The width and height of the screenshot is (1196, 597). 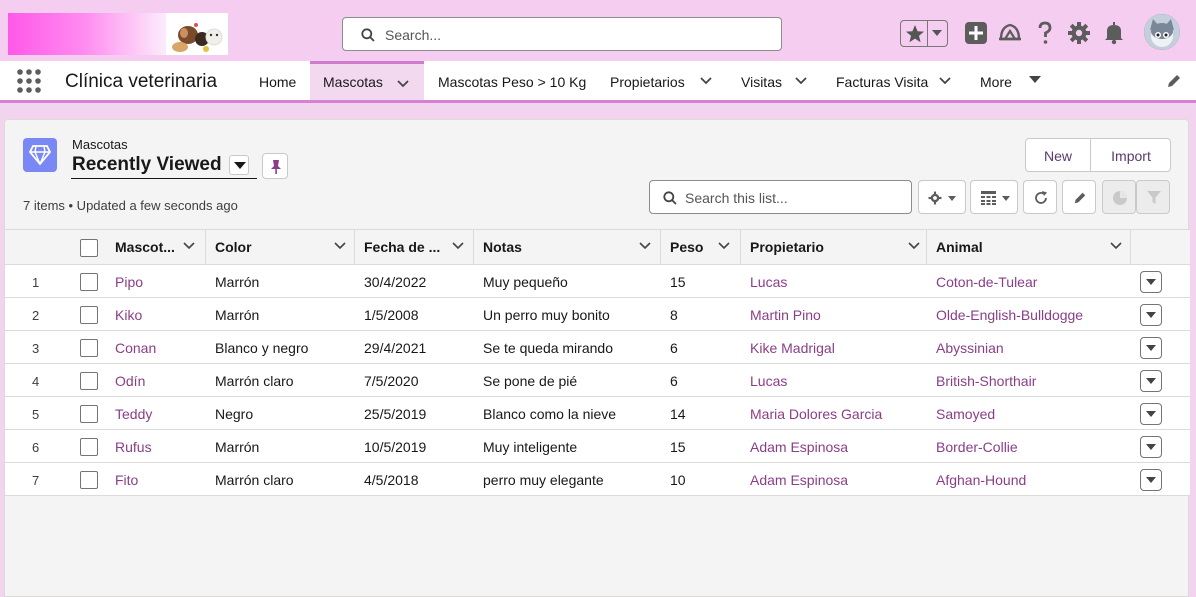 What do you see at coordinates (986, 282) in the screenshot?
I see `animal-link: Coton-de-Tulear` at bounding box center [986, 282].